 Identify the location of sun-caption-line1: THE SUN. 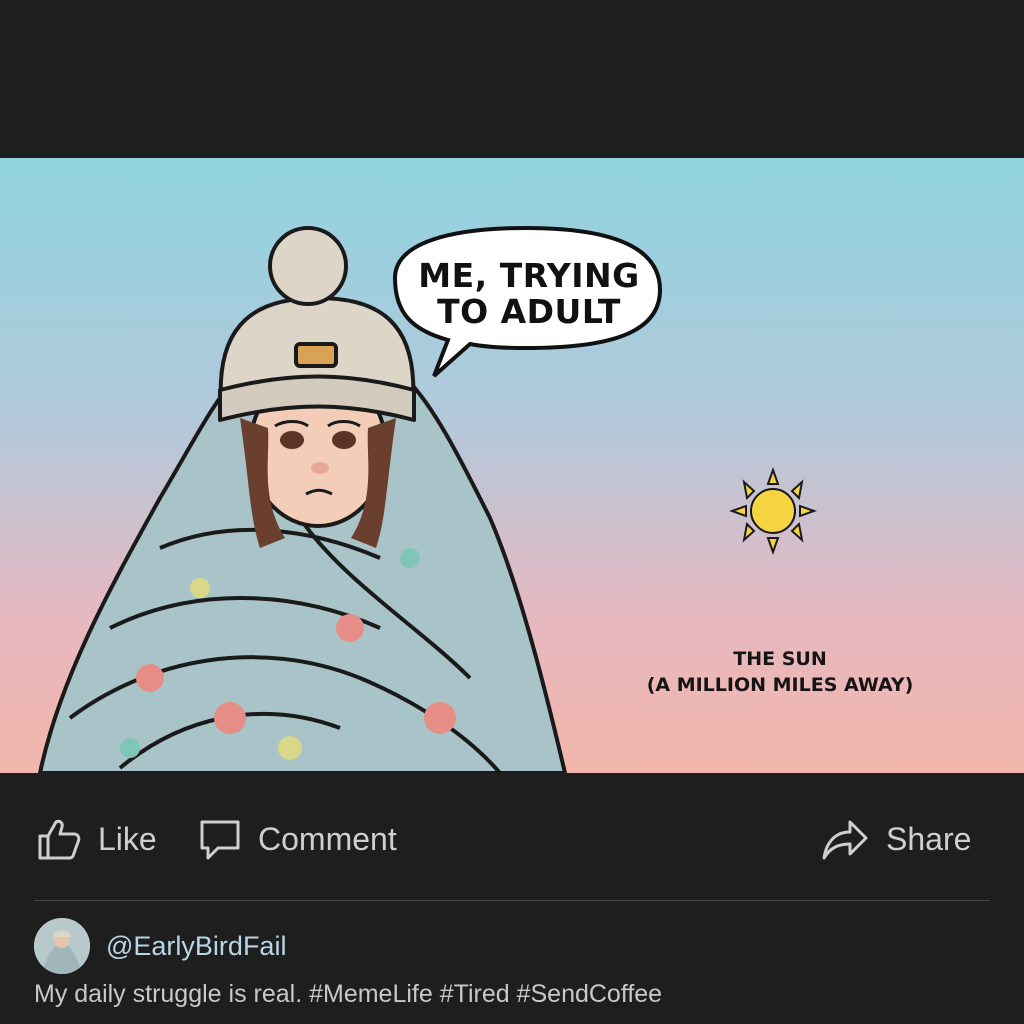
(780, 659).